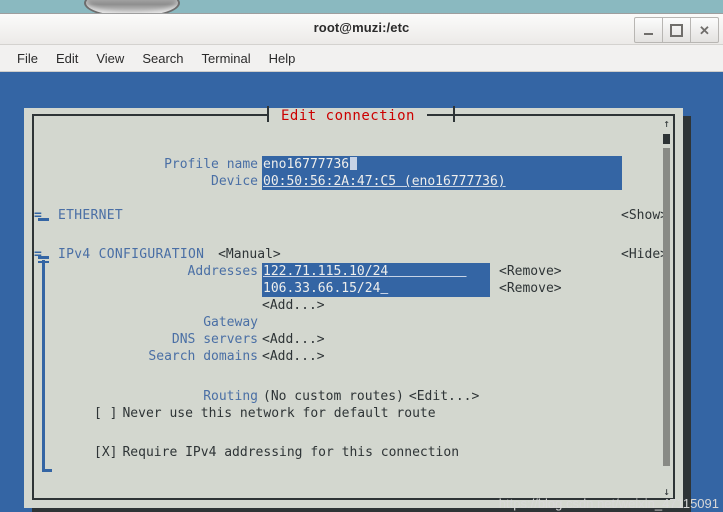  Describe the element at coordinates (351, 215) in the screenshot. I see `row-ethernet: = ETHERNET <Show>` at that location.